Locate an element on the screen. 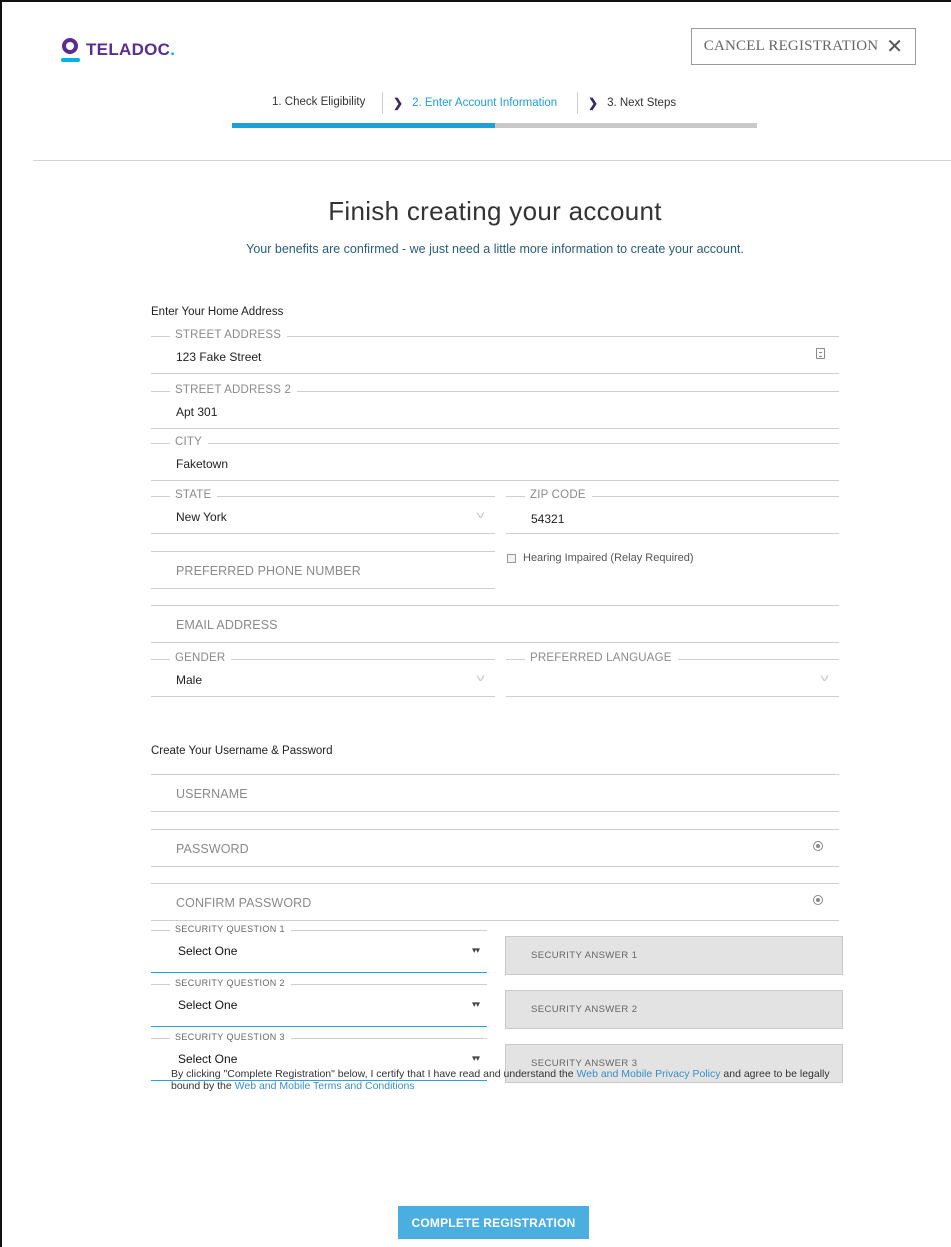 This screenshot has width=951, height=1247. gender-label: GENDER is located at coordinates (193, 658).